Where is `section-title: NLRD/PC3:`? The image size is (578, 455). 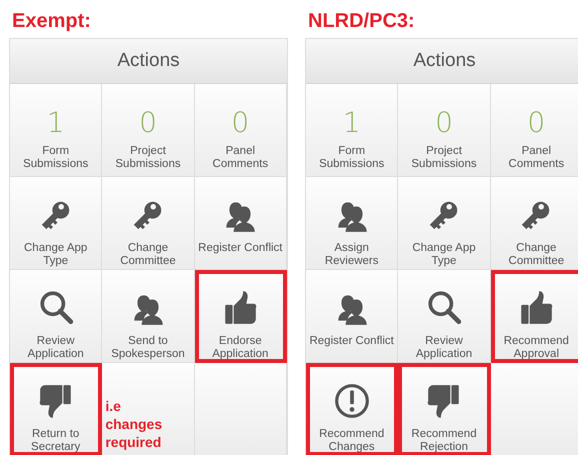 section-title: NLRD/PC3: is located at coordinates (361, 21).